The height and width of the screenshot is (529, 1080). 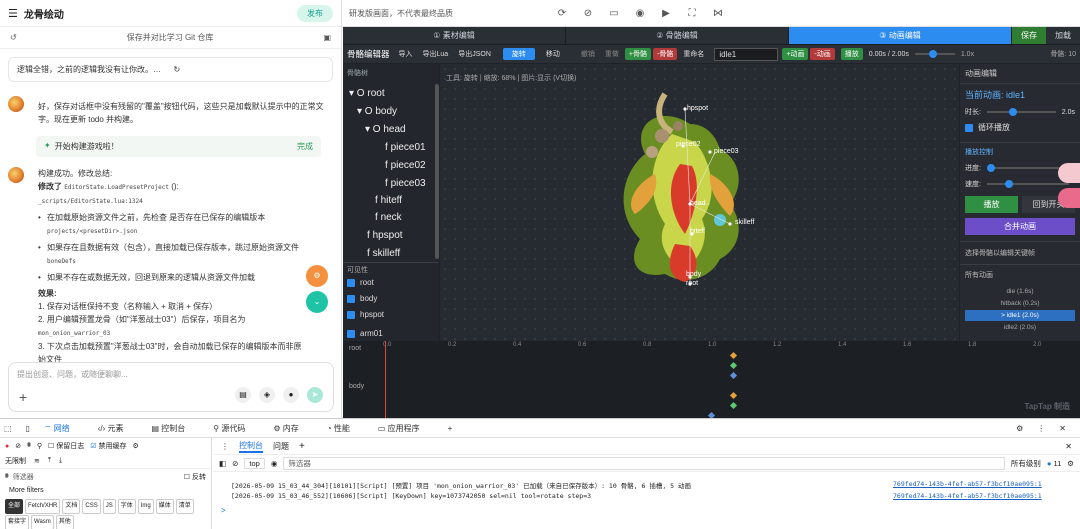 What do you see at coordinates (640, 13) in the screenshot?
I see `camera-icon: ◉` at bounding box center [640, 13].